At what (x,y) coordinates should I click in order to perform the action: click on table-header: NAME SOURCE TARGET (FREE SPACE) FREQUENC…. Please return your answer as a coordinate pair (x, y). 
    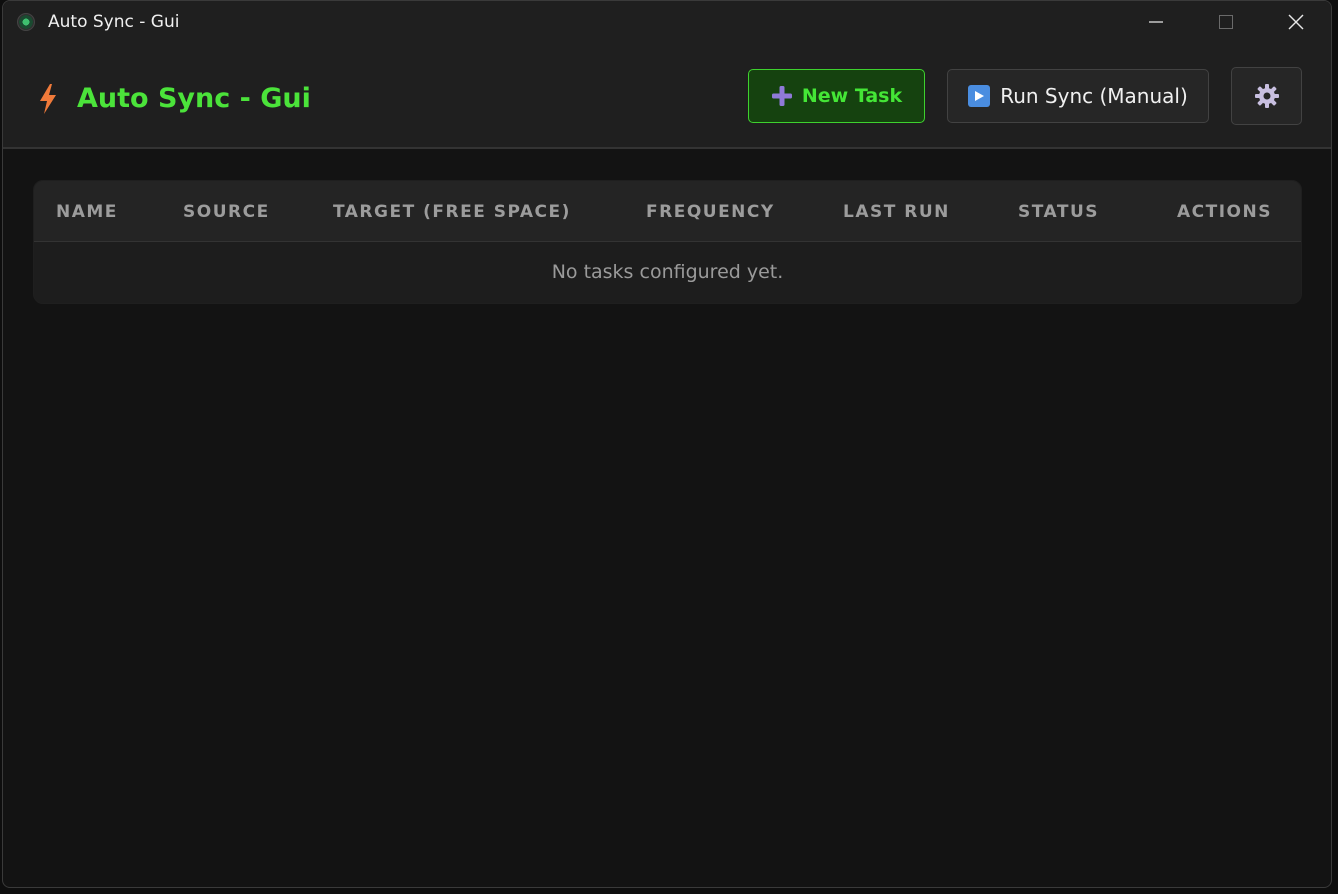
    Looking at the image, I should click on (667, 211).